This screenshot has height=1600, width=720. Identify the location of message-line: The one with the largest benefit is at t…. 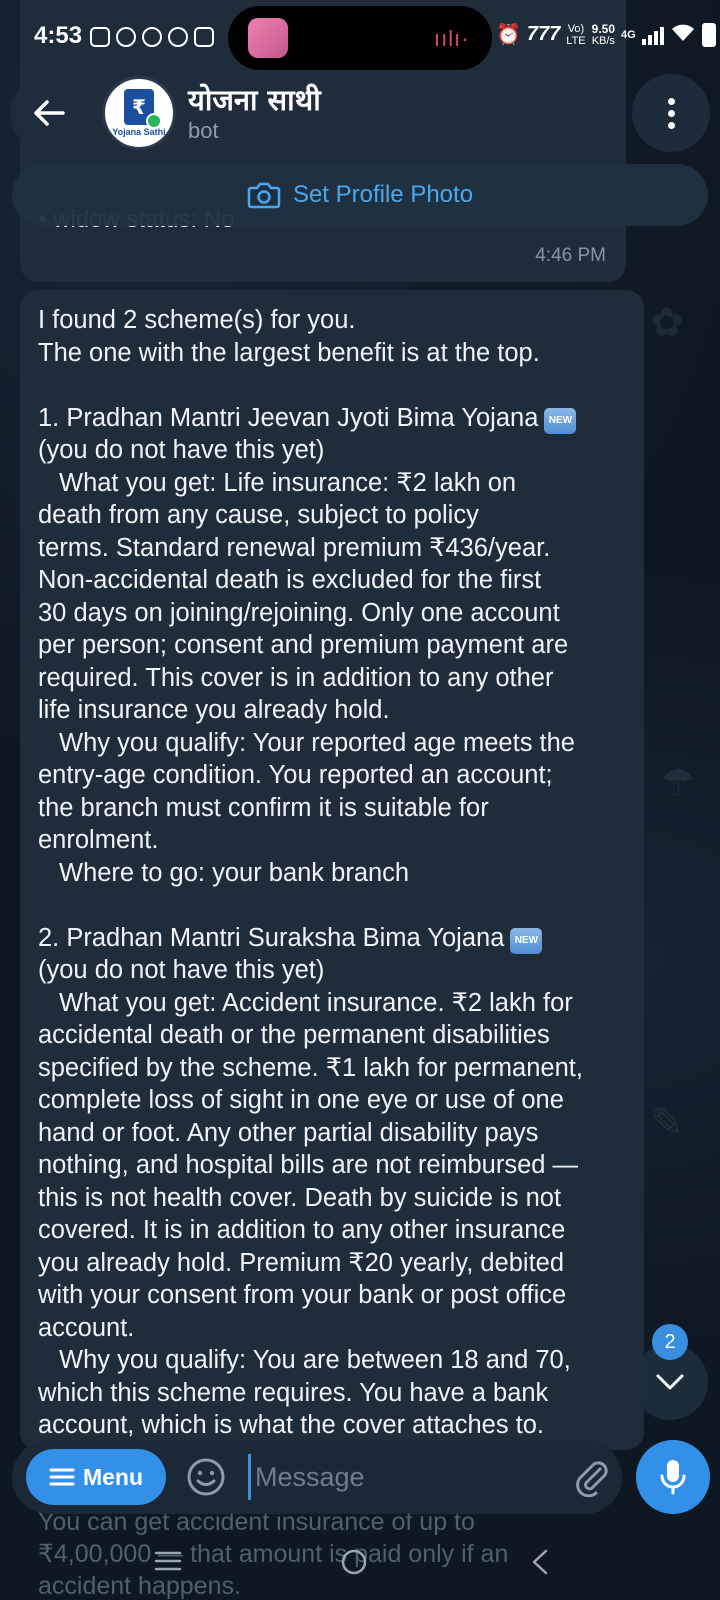
(289, 352).